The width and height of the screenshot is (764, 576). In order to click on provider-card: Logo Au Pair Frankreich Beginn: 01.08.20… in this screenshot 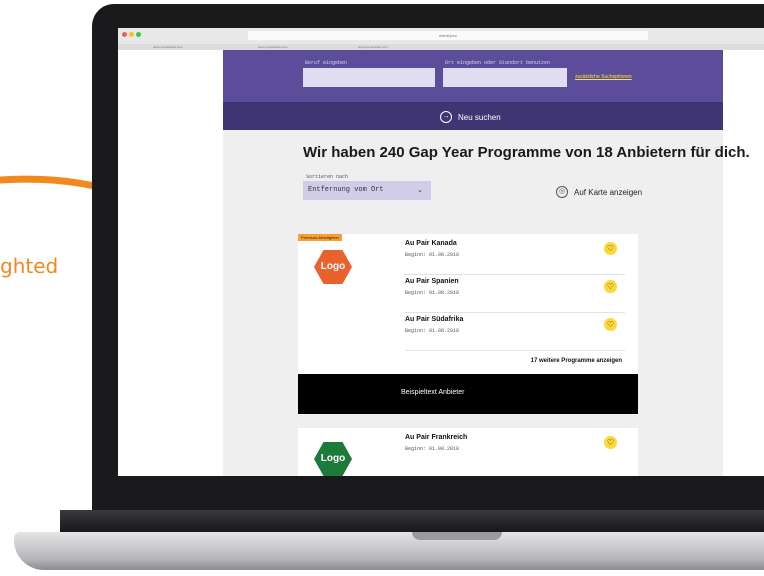, I will do `click(468, 452)`.